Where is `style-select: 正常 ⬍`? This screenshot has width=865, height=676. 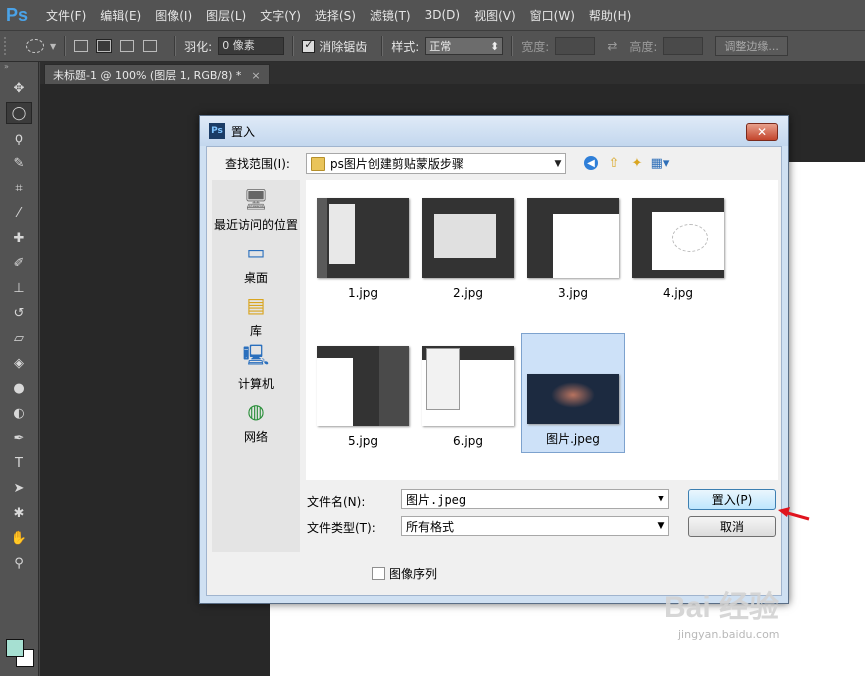 style-select: 正常 ⬍ is located at coordinates (464, 46).